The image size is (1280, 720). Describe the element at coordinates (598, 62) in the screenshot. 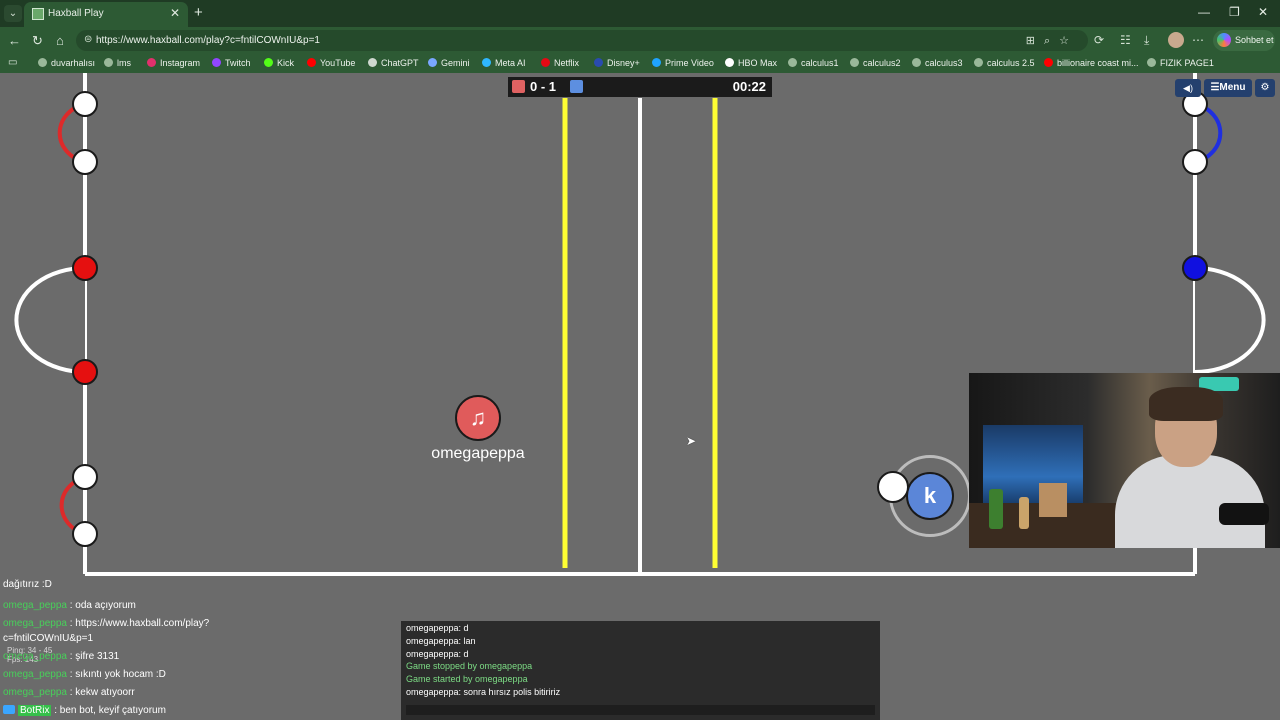

I see `disney-icon` at that location.